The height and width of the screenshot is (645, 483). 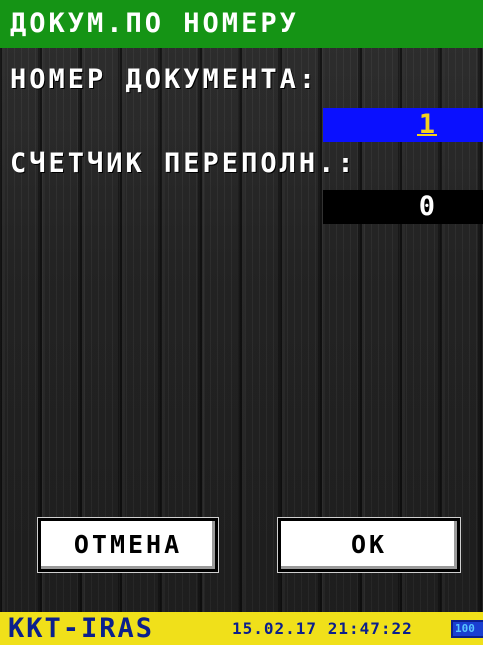 What do you see at coordinates (164, 79) in the screenshot?
I see `document-number-label: НОМЕР ДОКУМЕНТА:` at bounding box center [164, 79].